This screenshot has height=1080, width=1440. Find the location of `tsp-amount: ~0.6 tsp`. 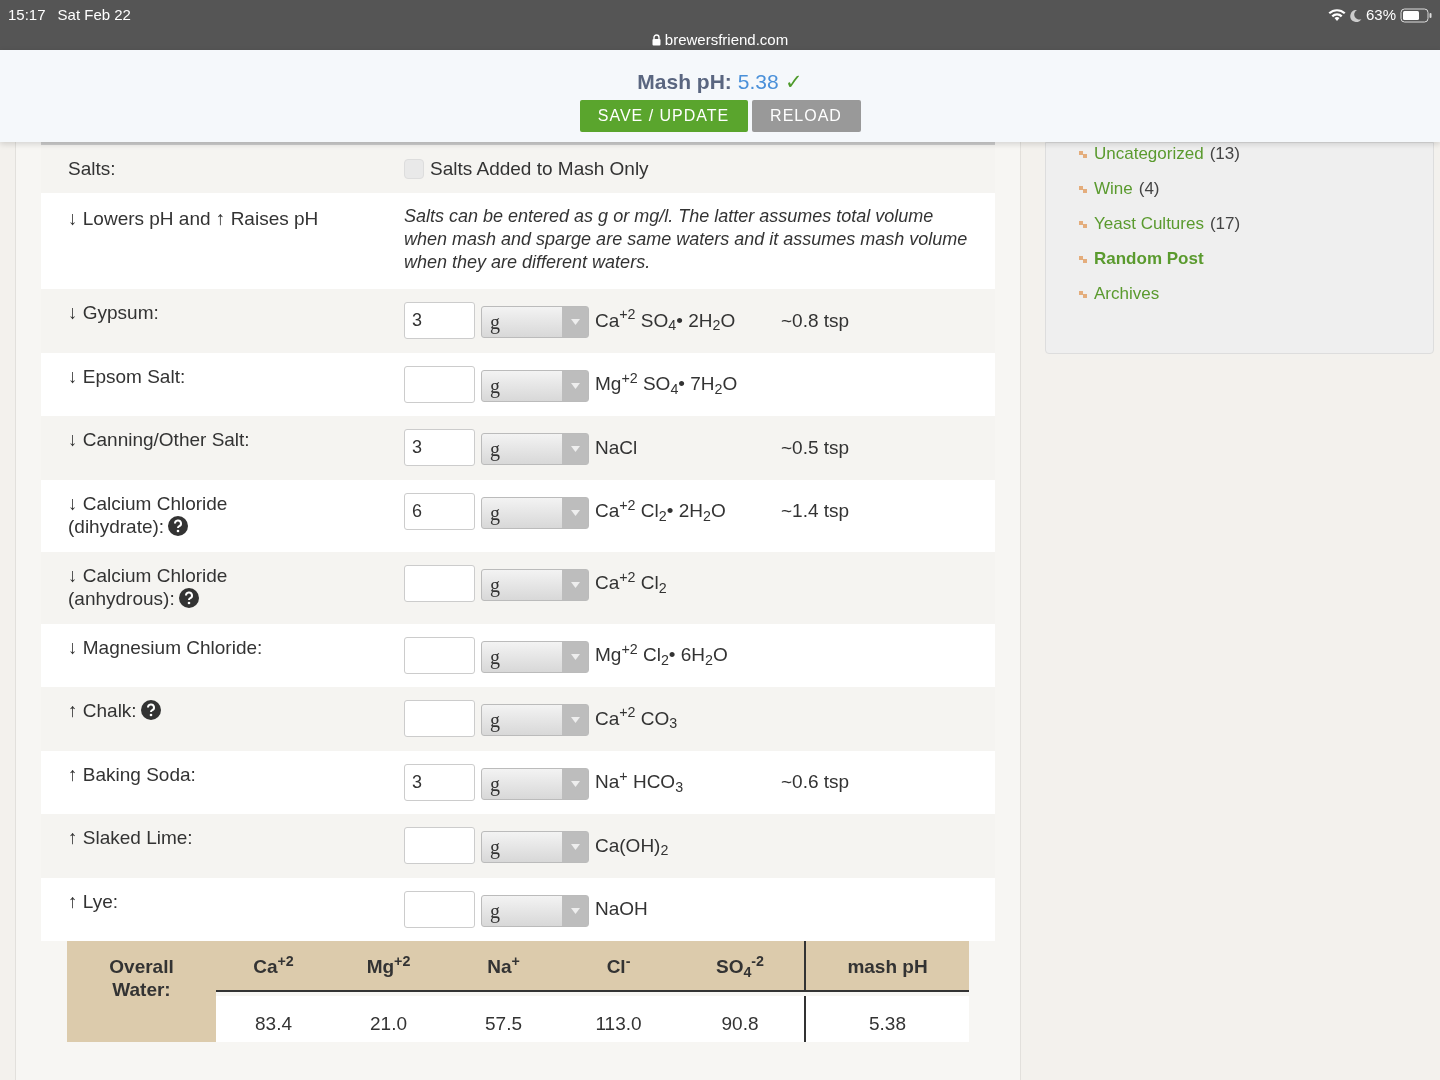

tsp-amount: ~0.6 tsp is located at coordinates (815, 782).